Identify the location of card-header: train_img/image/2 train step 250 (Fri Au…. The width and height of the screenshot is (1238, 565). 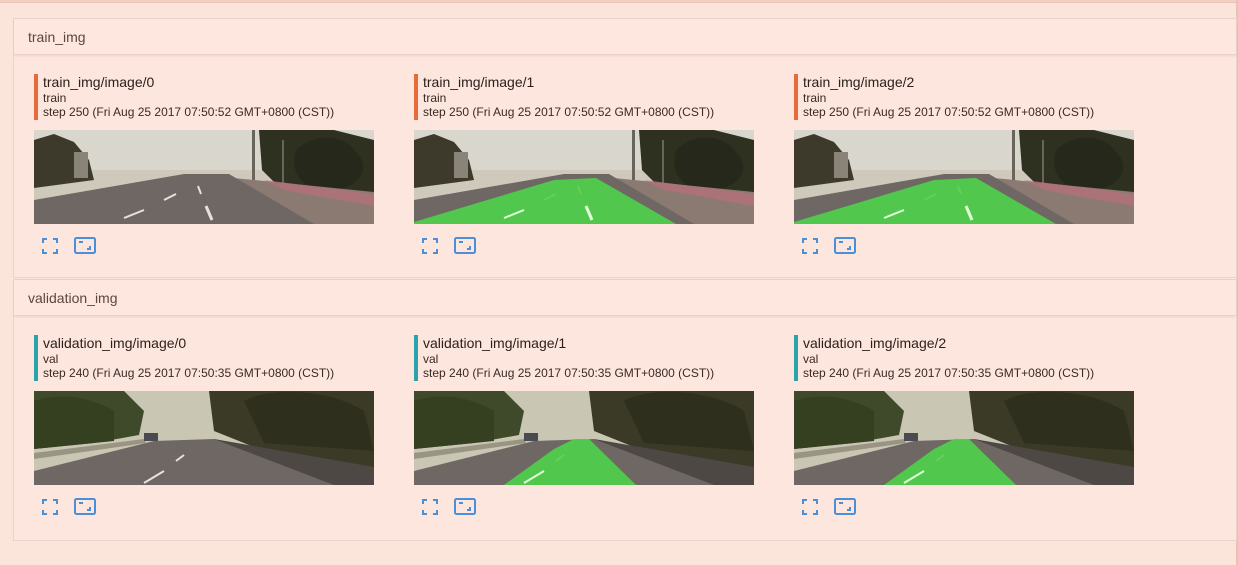
(964, 97).